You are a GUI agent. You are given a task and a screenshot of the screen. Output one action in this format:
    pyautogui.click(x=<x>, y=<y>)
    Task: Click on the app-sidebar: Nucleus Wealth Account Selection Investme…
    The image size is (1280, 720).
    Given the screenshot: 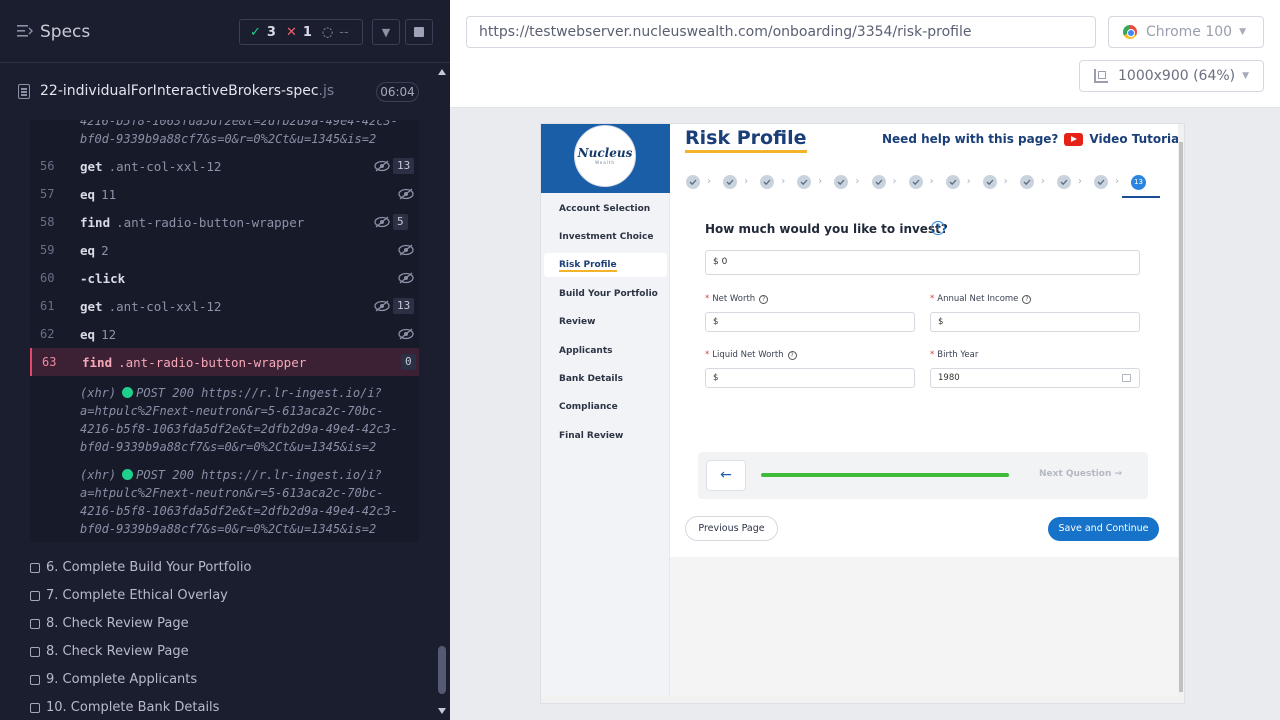 What is the action you would take?
    pyautogui.click(x=605, y=410)
    